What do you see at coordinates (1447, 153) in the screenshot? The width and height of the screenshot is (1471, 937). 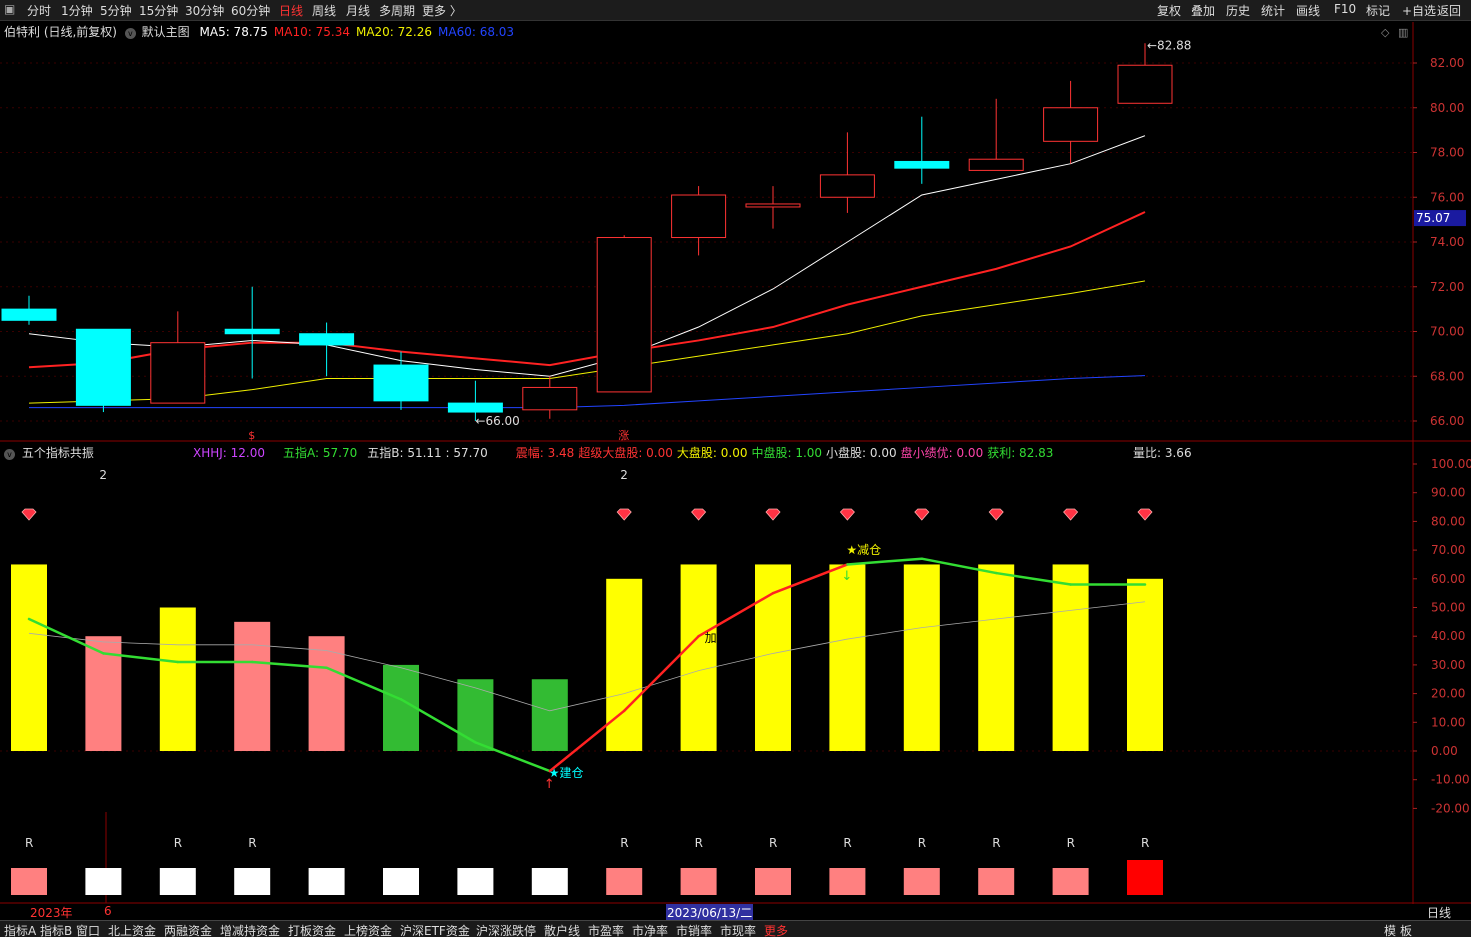 I see `price-tick-label: 78.00` at bounding box center [1447, 153].